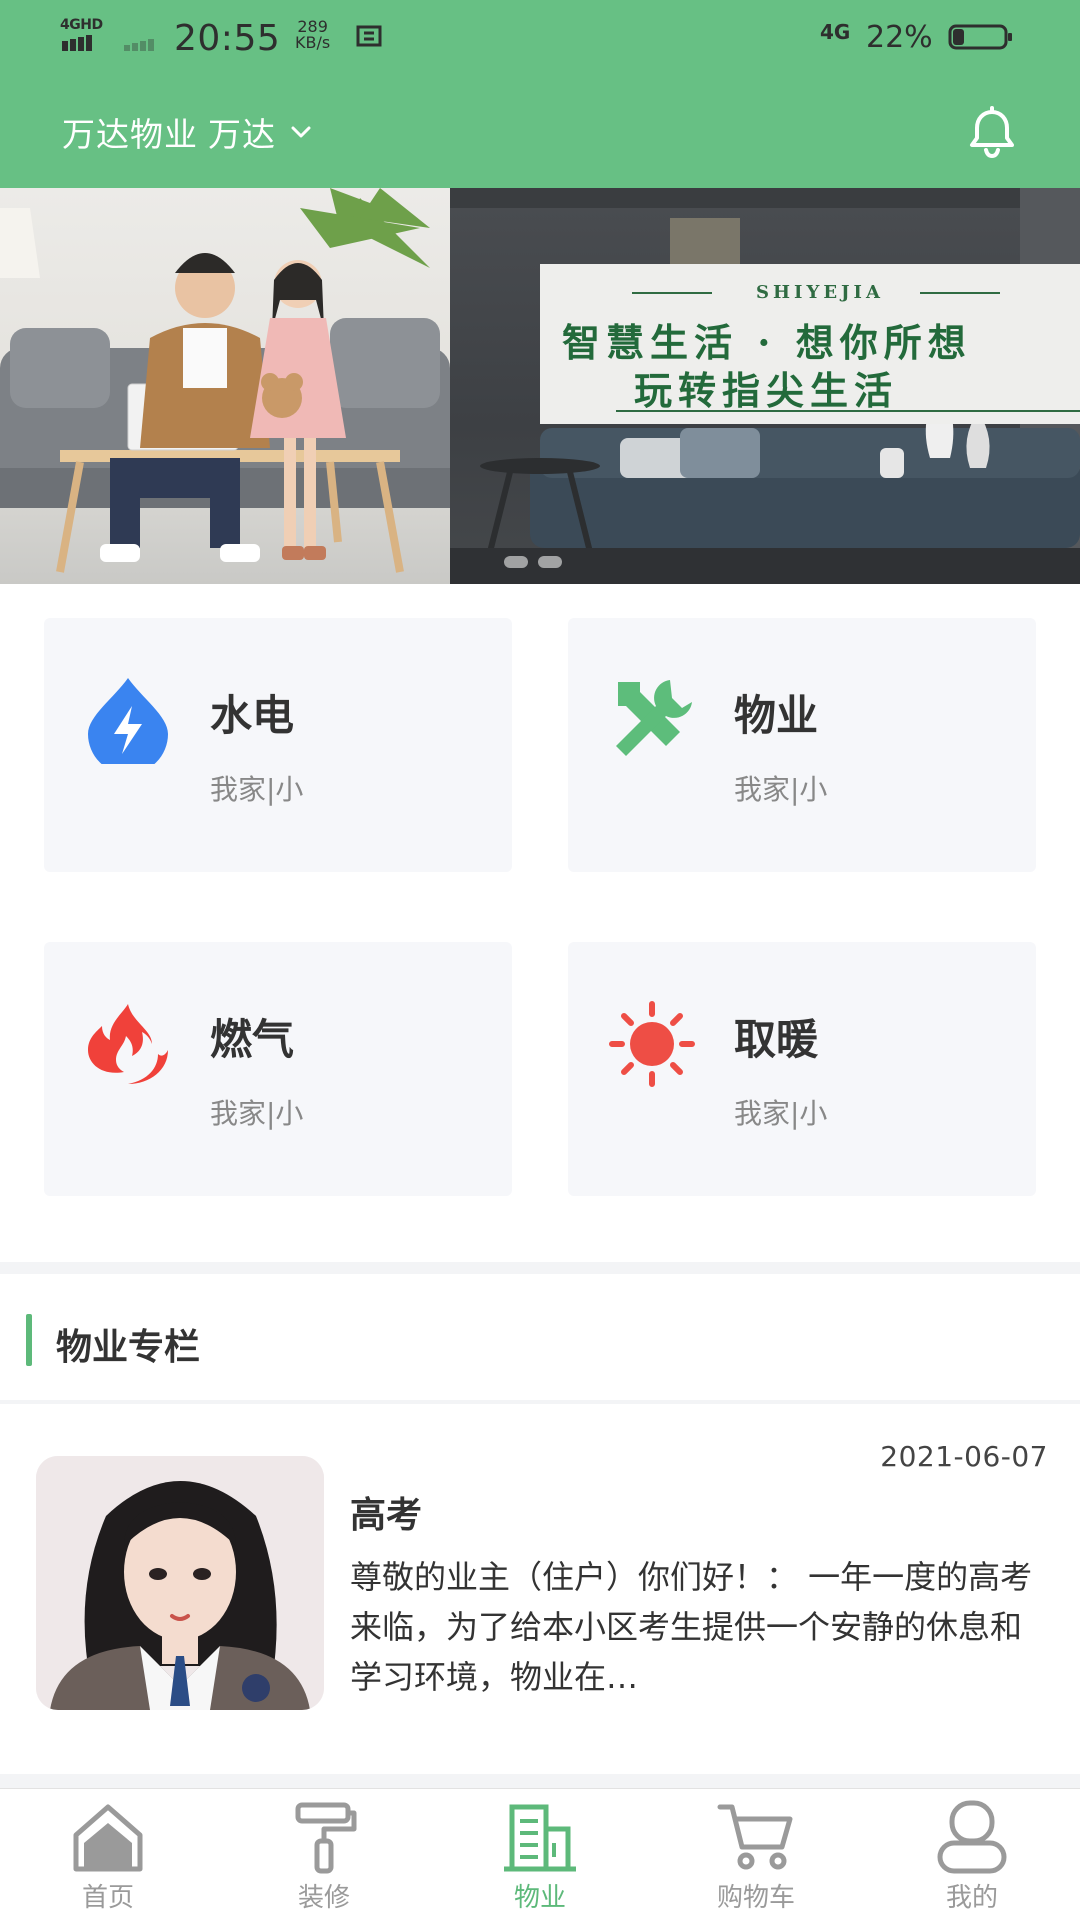 The width and height of the screenshot is (1080, 1921). What do you see at coordinates (540, 94) in the screenshot?
I see `app-header: 4GHD 20:55 289 KB/s 4G 22% 万达物业 万达` at bounding box center [540, 94].